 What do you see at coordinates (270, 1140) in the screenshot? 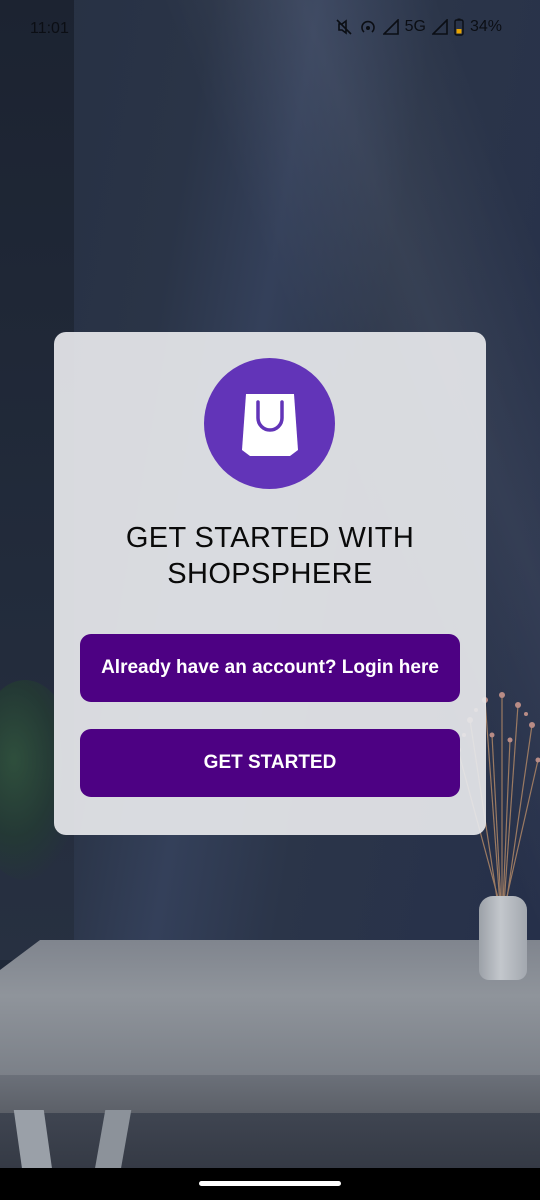
I see `floor` at bounding box center [270, 1140].